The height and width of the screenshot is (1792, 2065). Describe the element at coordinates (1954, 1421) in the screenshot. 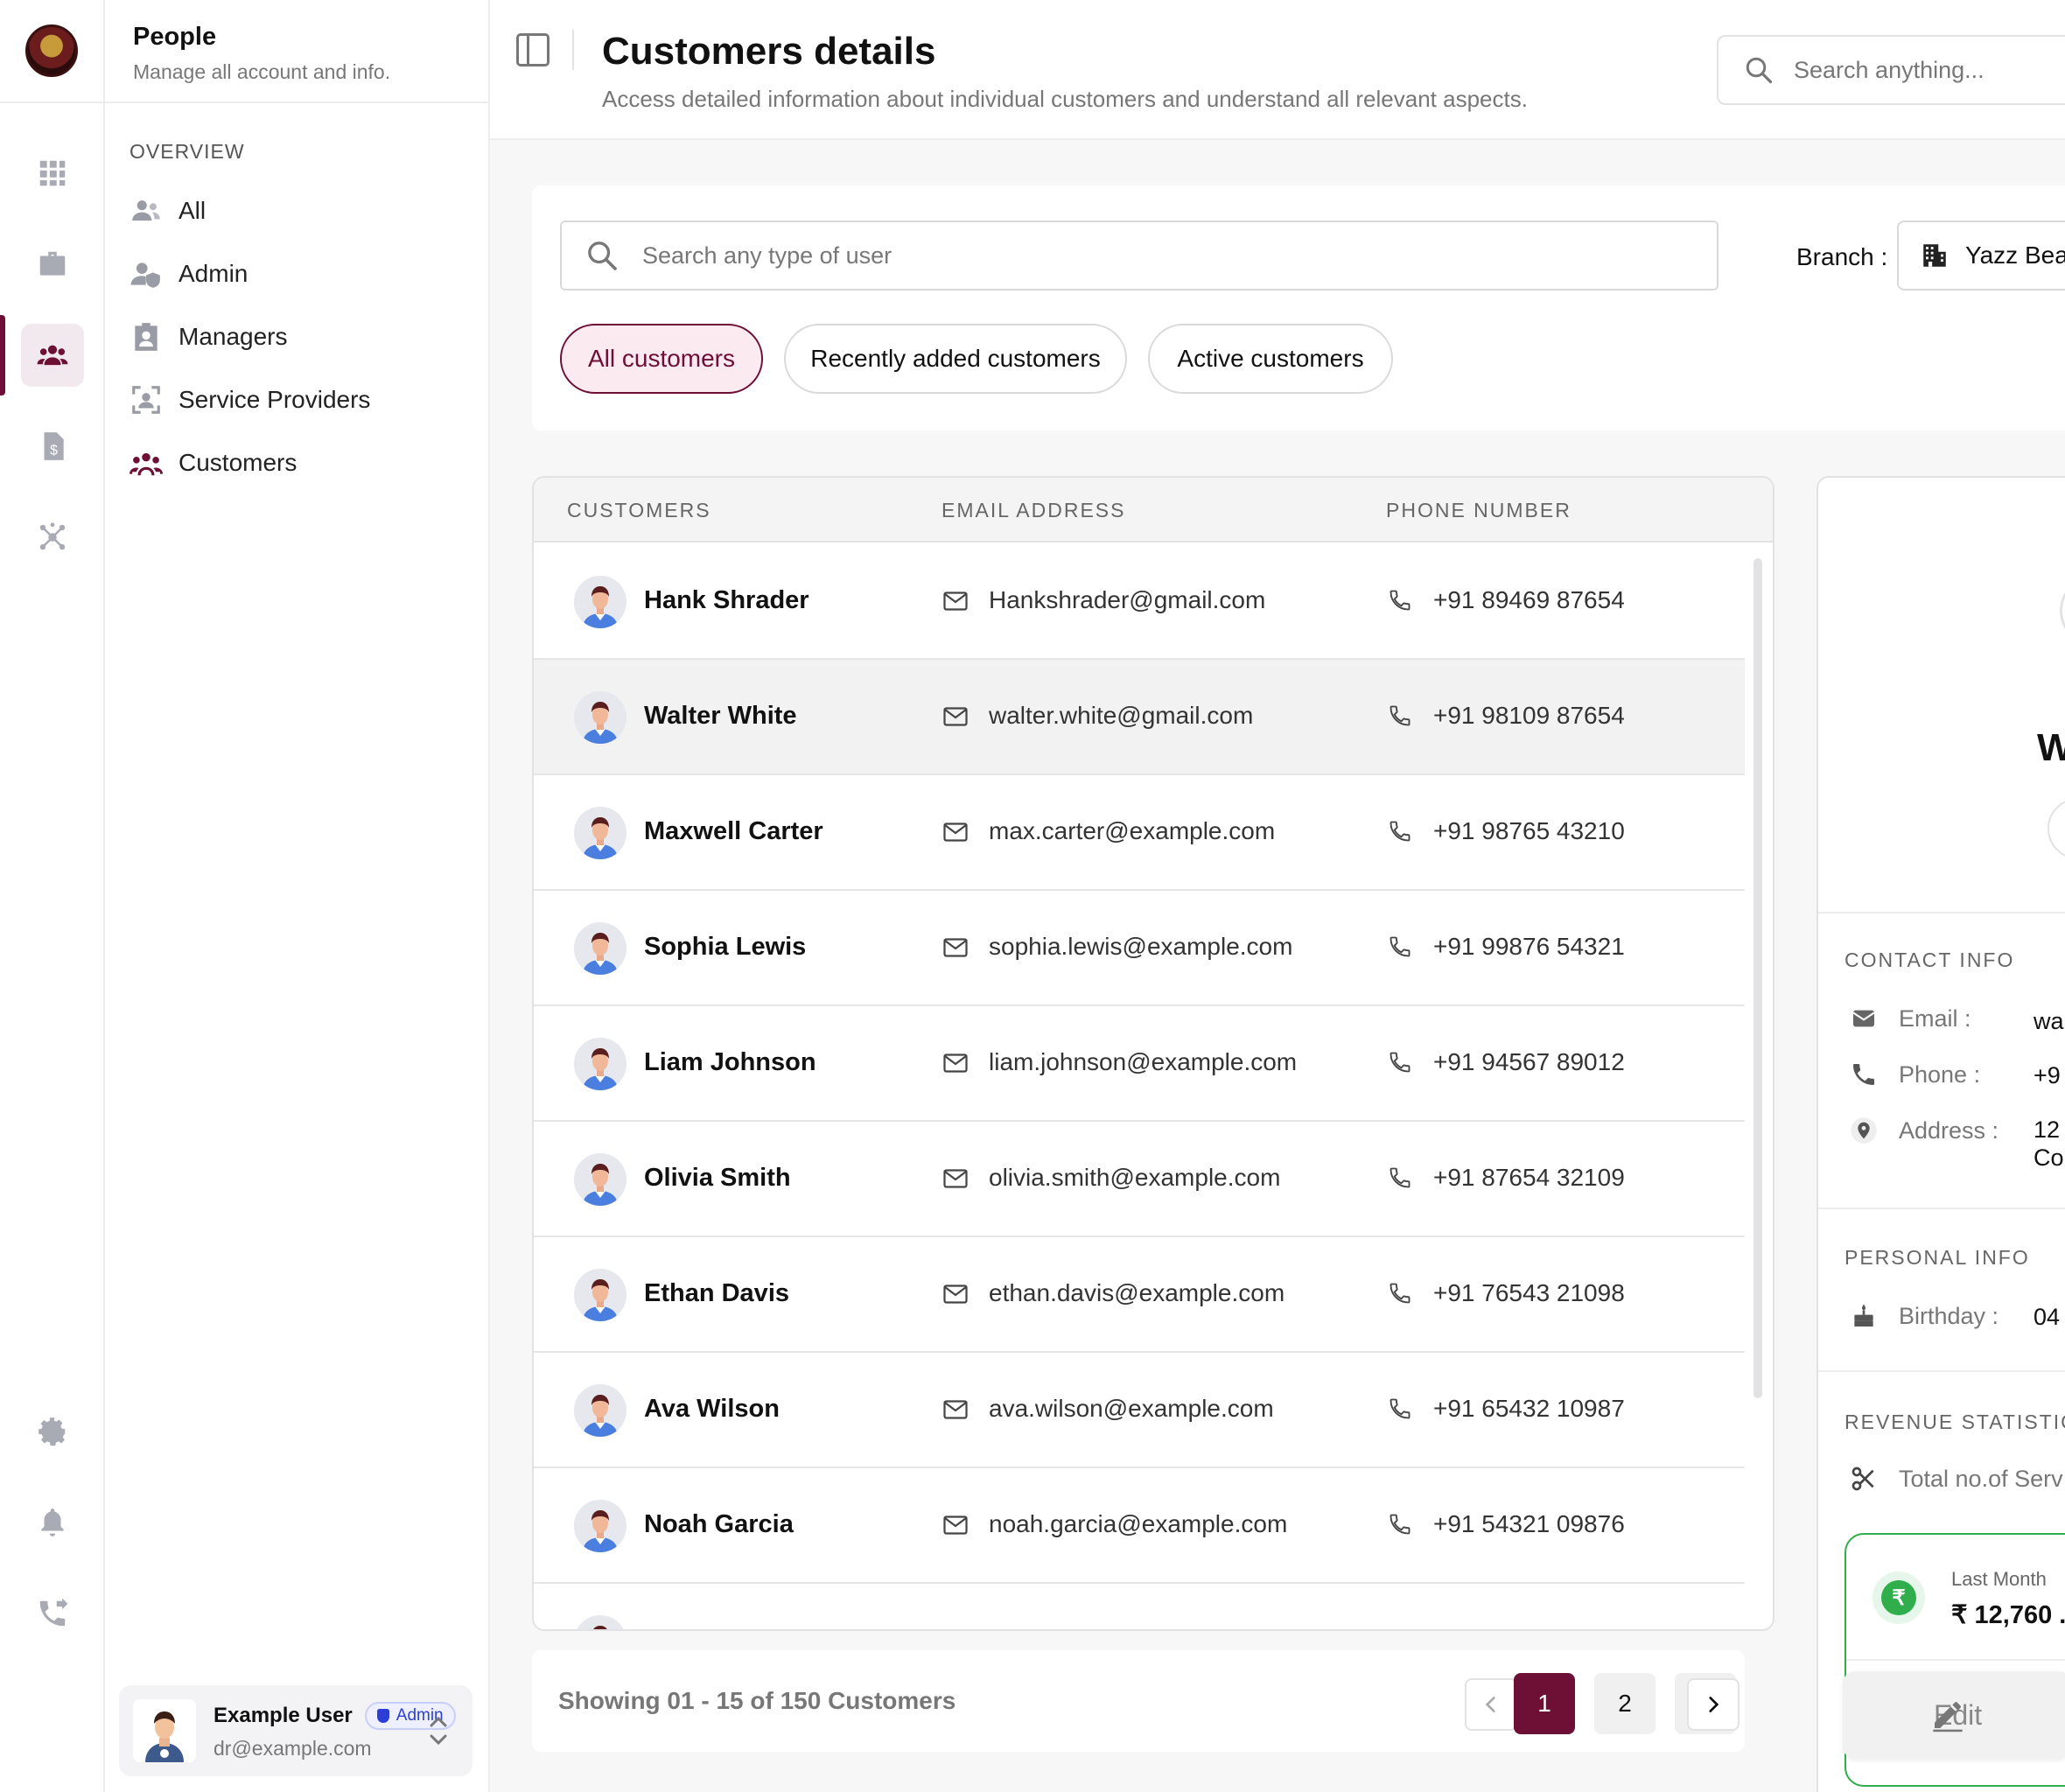

I see `revenue-statistics-title: REVENUE STATISTIC` at that location.